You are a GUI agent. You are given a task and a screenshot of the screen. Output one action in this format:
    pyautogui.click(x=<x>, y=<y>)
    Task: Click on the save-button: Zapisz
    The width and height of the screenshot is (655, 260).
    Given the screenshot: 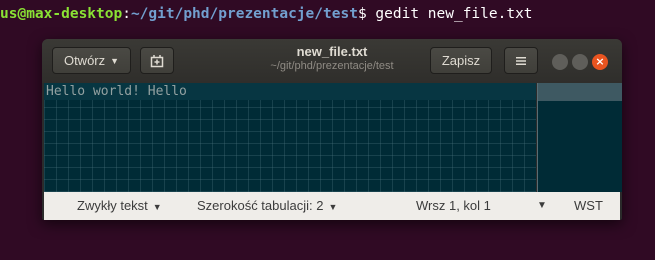 What is the action you would take?
    pyautogui.click(x=461, y=60)
    